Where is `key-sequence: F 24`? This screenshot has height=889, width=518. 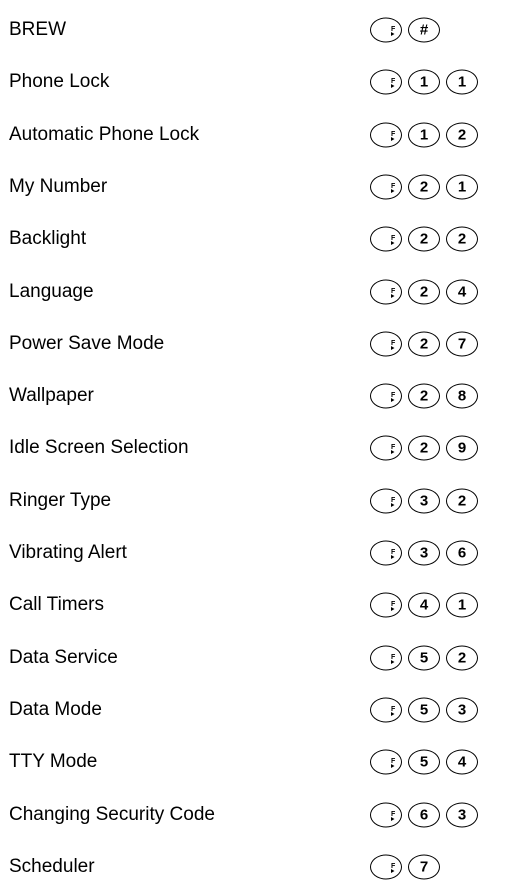 key-sequence: F 24 is located at coordinates (427, 291).